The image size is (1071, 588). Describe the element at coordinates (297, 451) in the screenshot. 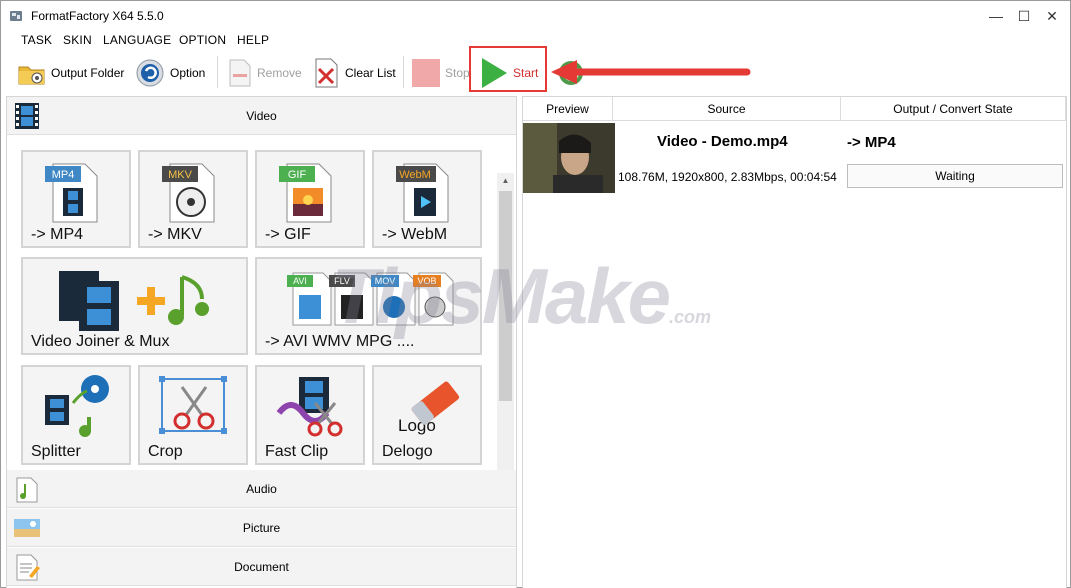

I see `tile-fast-clip-label: Fast Clip` at that location.